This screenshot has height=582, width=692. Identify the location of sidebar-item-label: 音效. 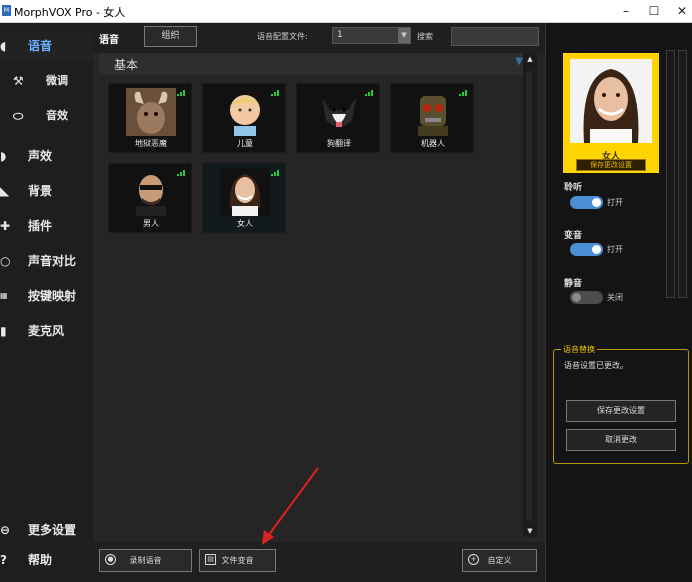
(57, 115).